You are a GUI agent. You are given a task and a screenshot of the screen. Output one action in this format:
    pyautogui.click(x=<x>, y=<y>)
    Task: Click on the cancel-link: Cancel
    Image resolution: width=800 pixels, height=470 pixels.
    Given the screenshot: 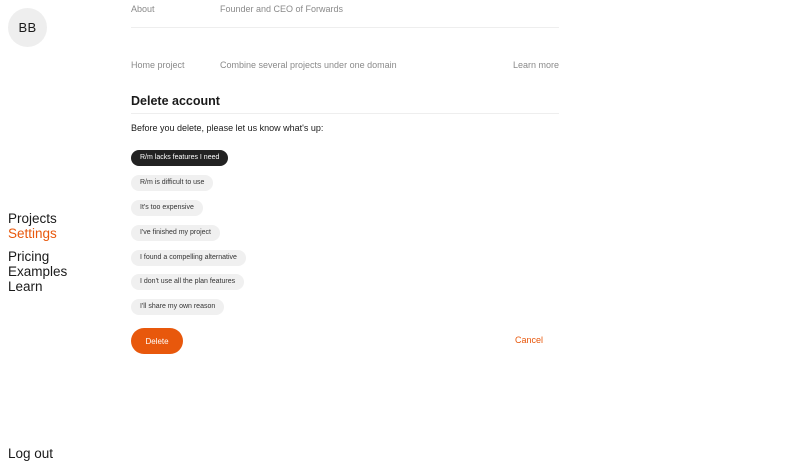 What is the action you would take?
    pyautogui.click(x=529, y=340)
    